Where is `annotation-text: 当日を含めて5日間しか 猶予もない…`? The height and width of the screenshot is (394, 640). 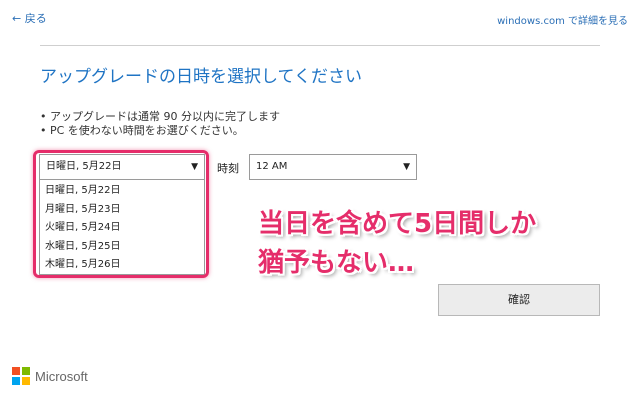
annotation-text: 当日を含めて5日間しか 猶予もない… is located at coordinates (397, 244).